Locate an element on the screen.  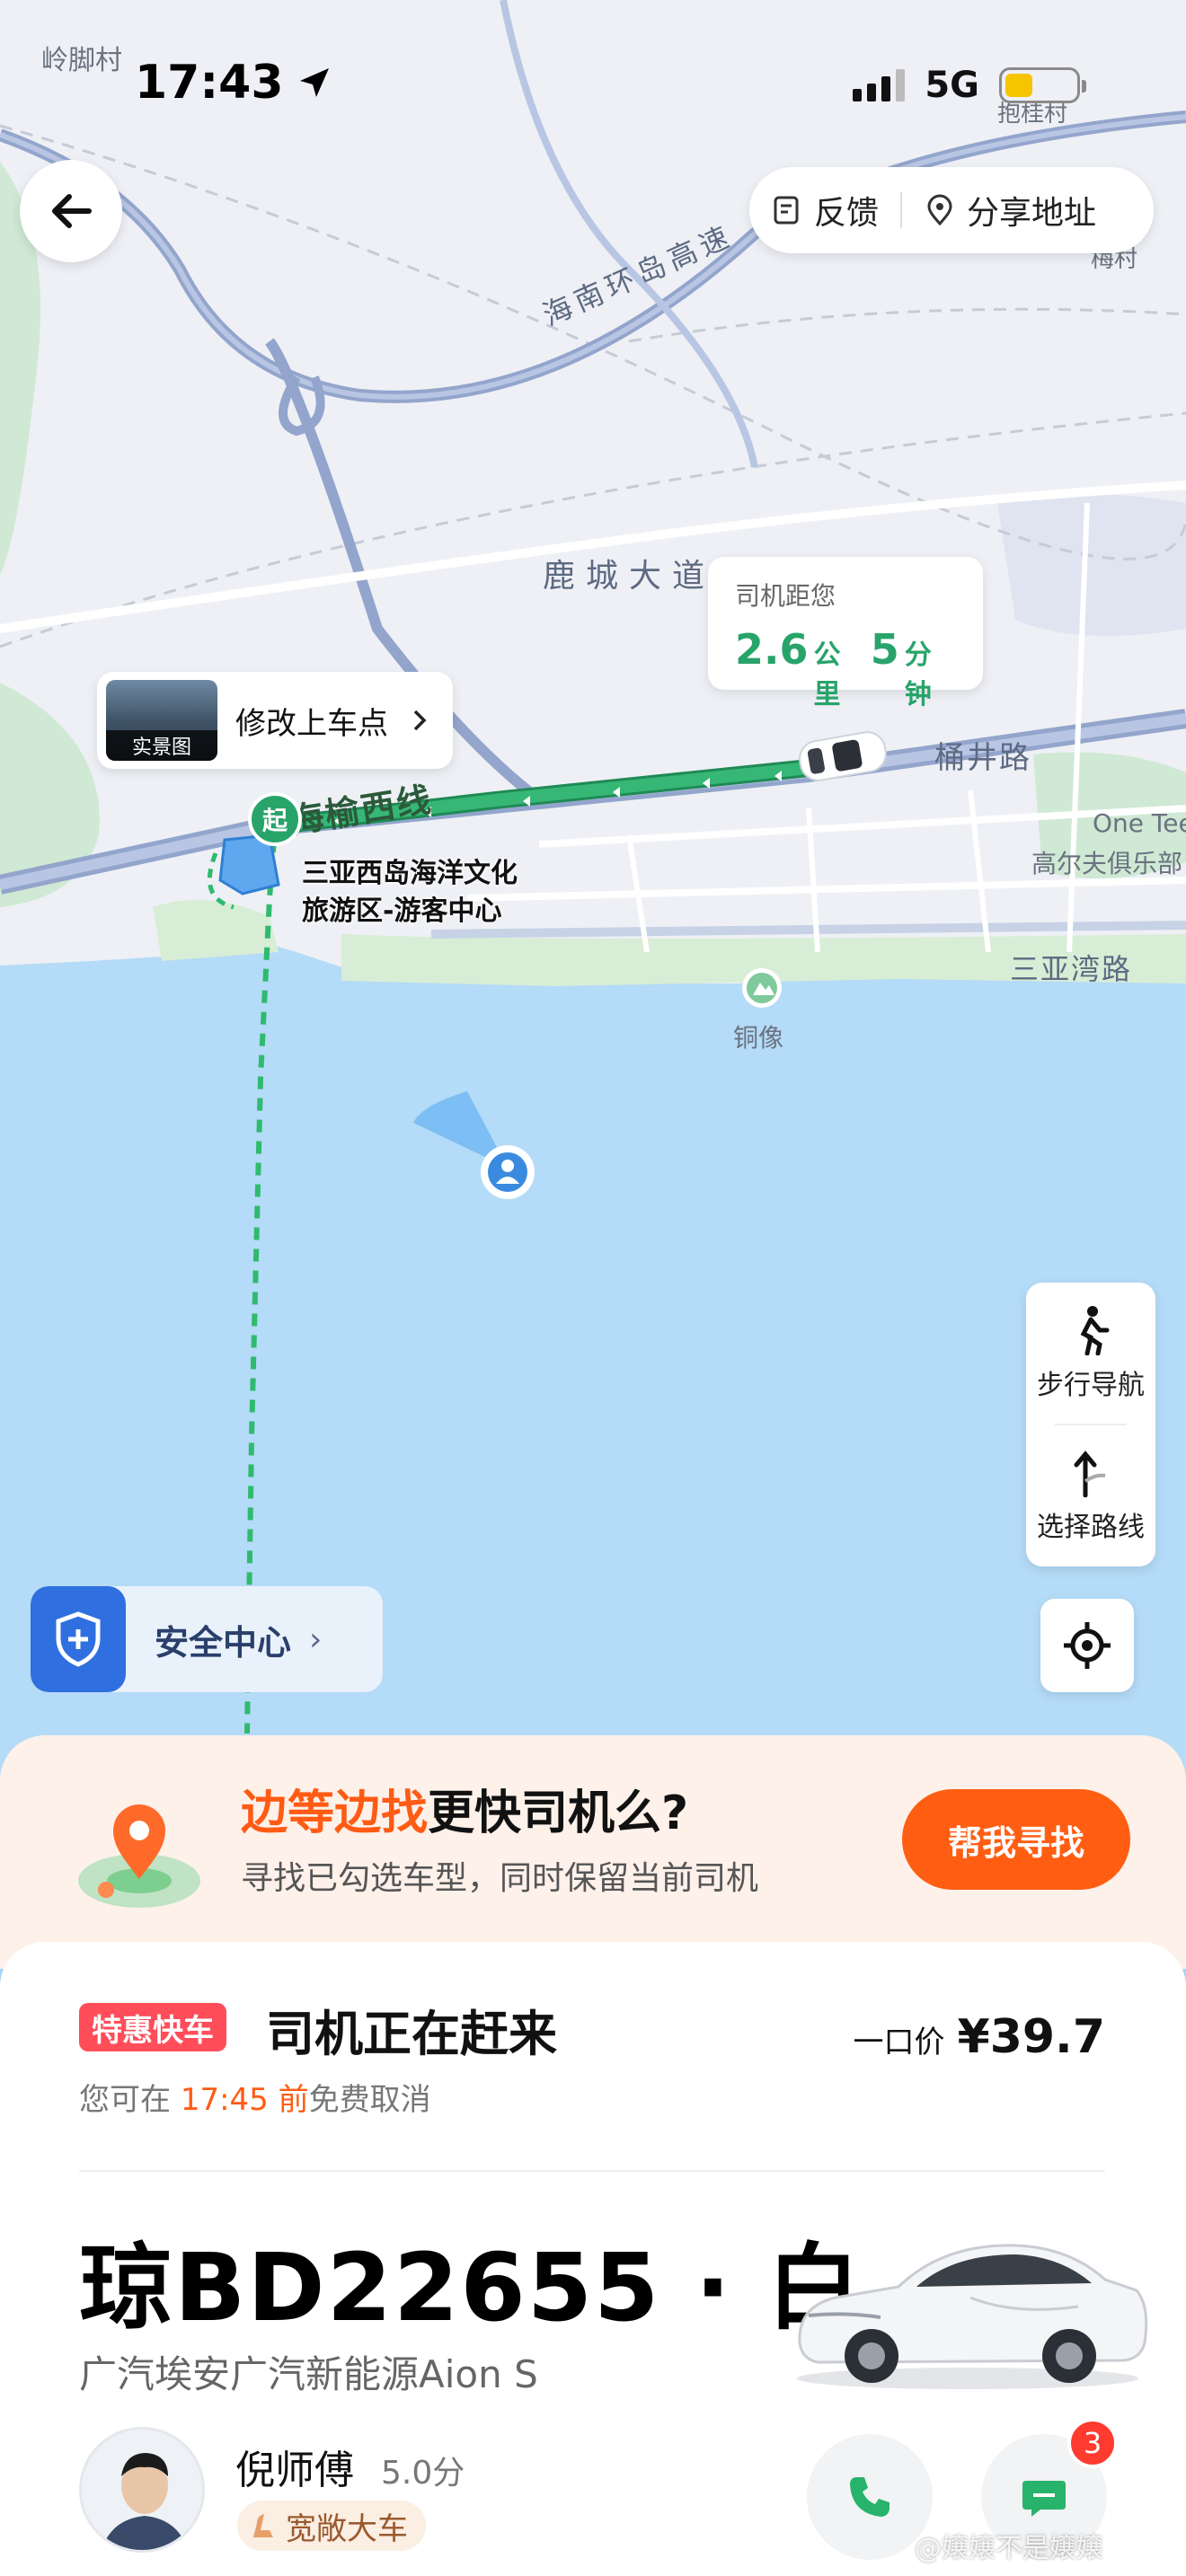
map-label-road: 鹿城大道 is located at coordinates (629, 576).